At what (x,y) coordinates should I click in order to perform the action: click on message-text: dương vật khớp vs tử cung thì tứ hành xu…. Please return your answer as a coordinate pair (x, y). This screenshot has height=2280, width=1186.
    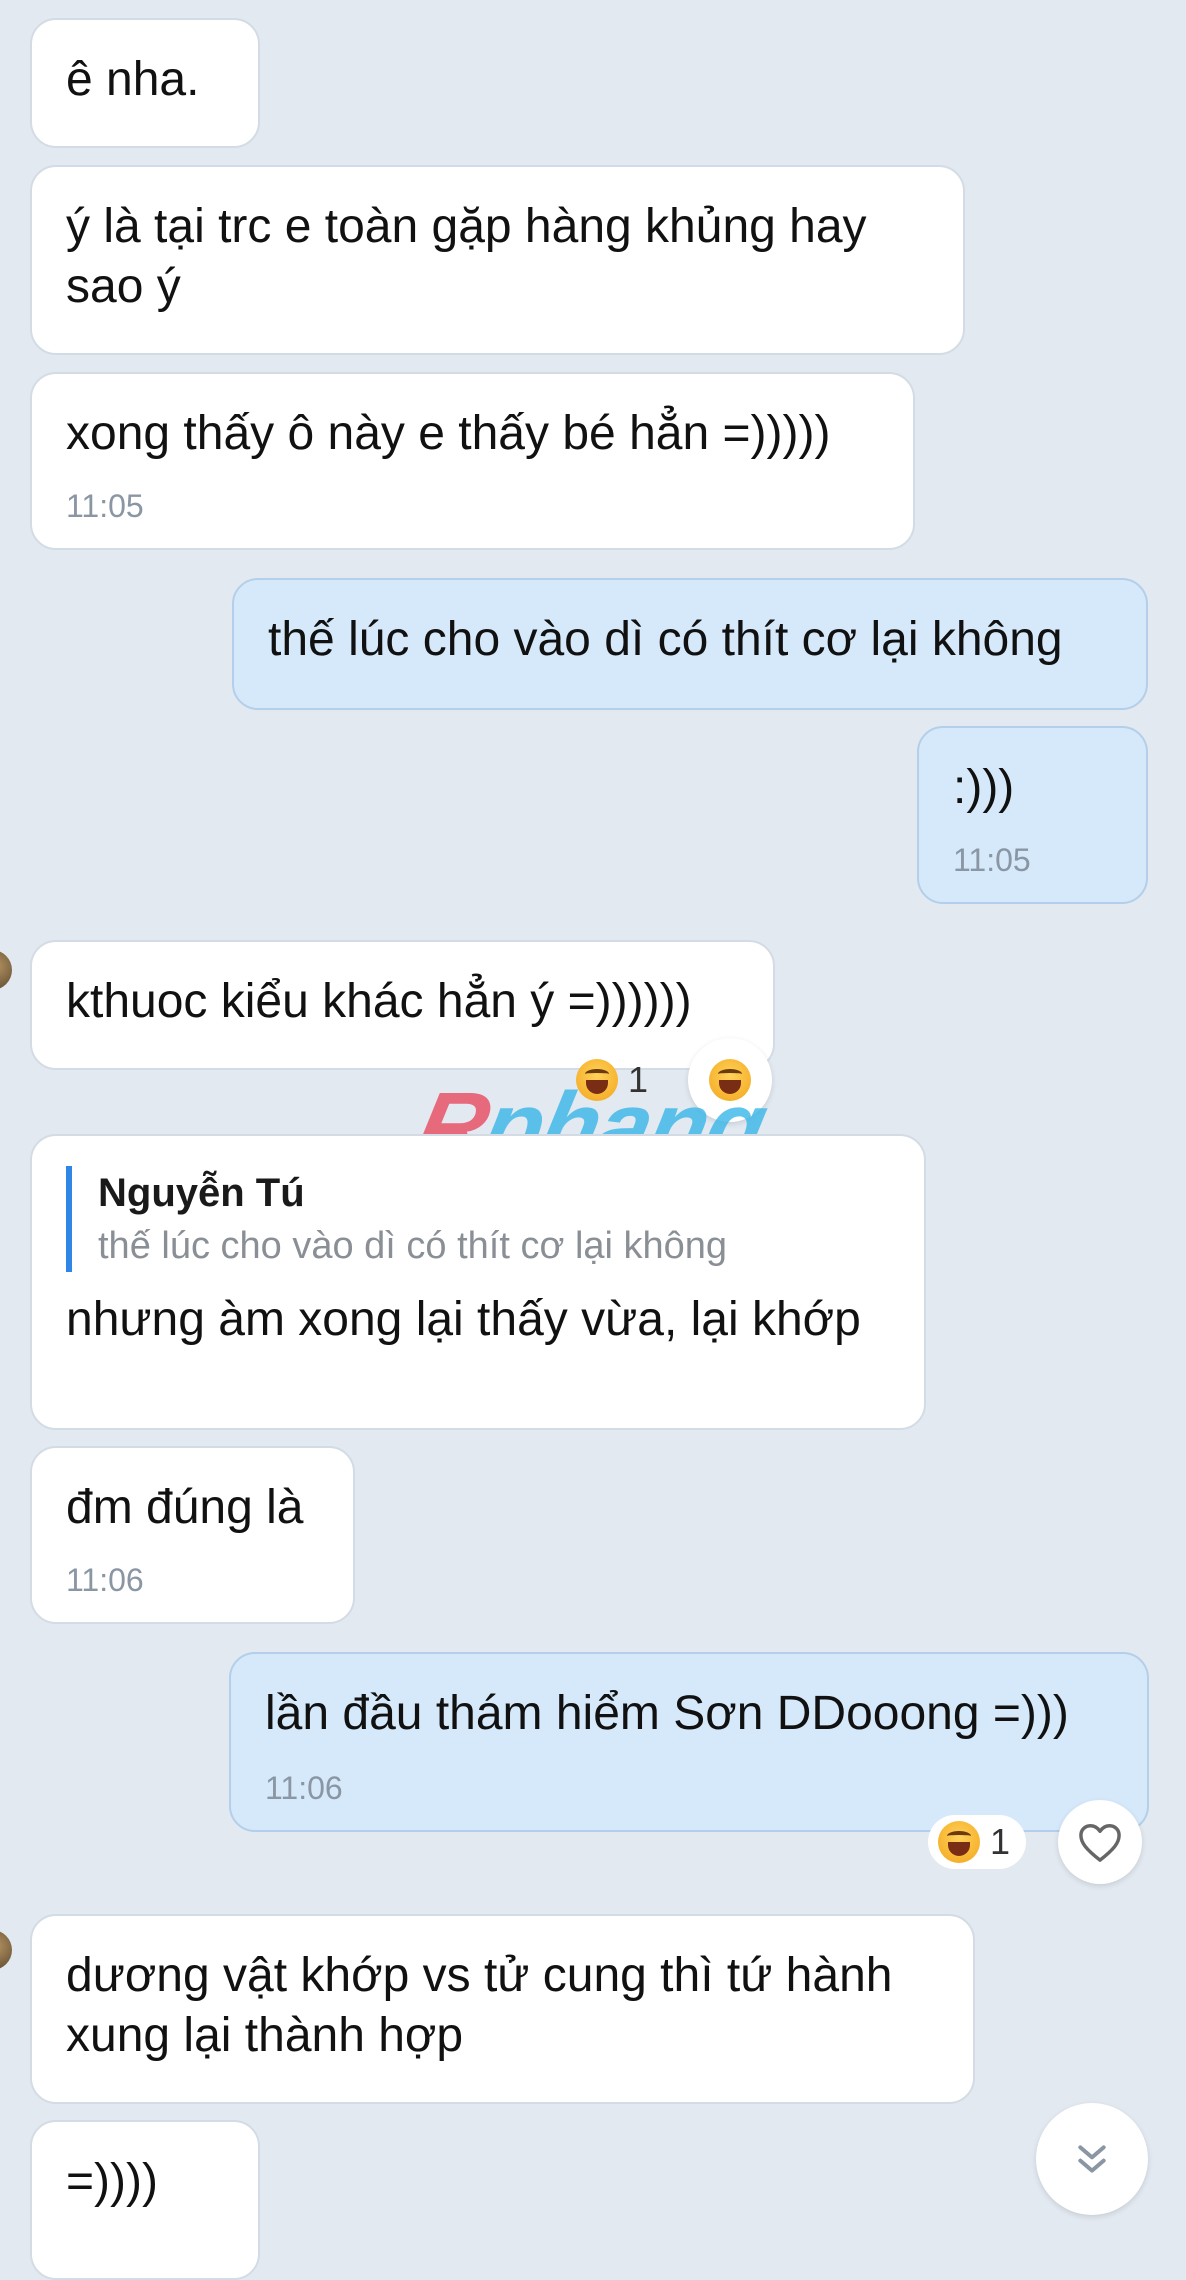
    Looking at the image, I should click on (479, 2005).